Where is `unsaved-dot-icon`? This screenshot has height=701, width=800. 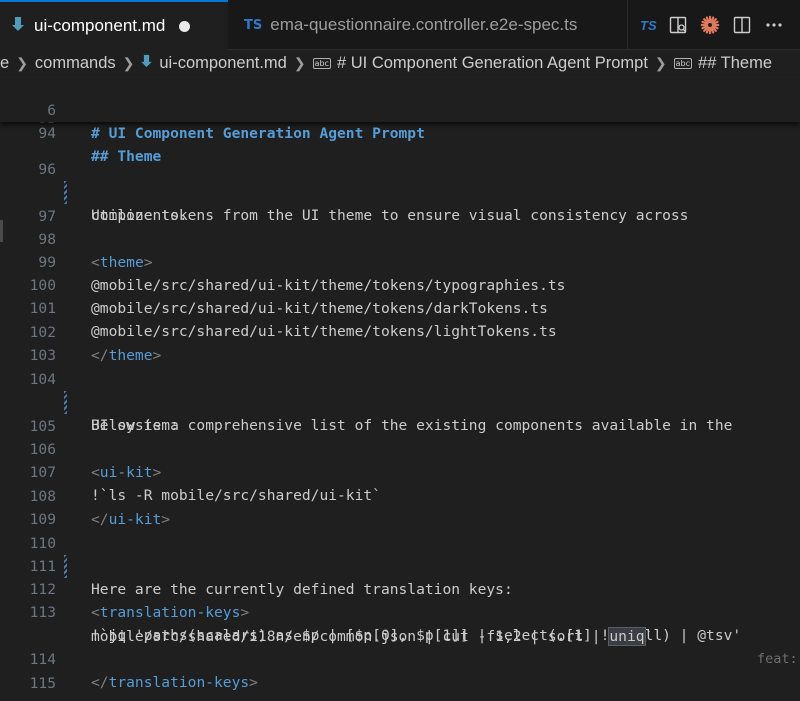
unsaved-dot-icon is located at coordinates (185, 26).